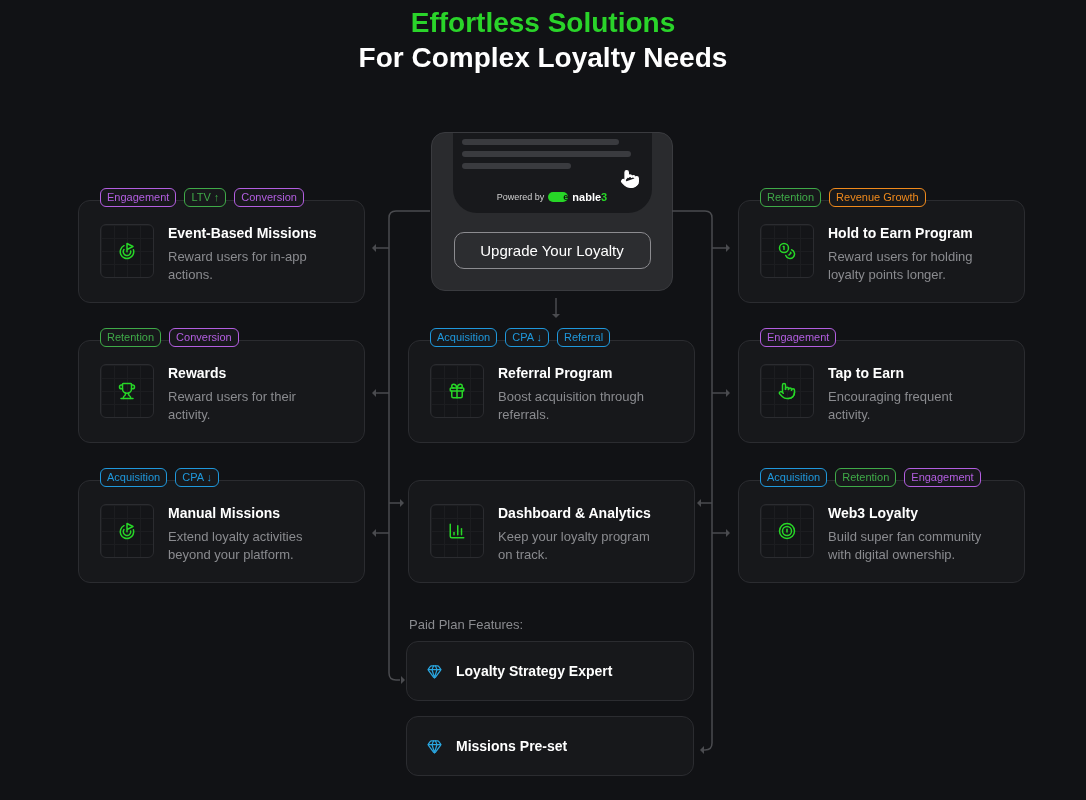 Image resolution: width=1086 pixels, height=800 pixels. What do you see at coordinates (238, 266) in the screenshot?
I see `card-description: Reward users for in-app actions.` at bounding box center [238, 266].